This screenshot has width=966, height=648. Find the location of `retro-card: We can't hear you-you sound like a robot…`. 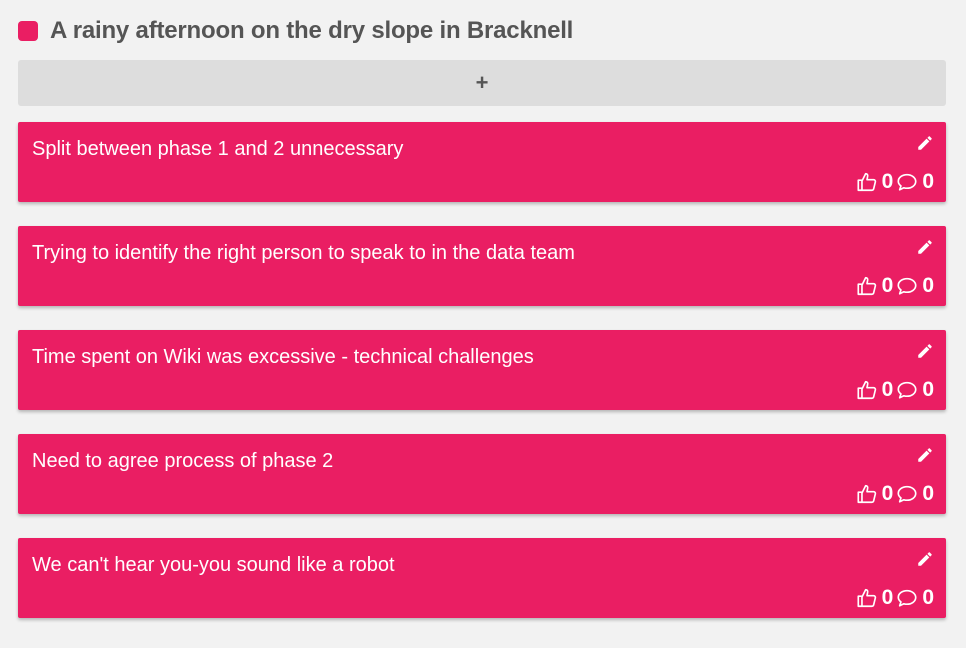

retro-card: We can't hear you-you sound like a robot… is located at coordinates (482, 578).